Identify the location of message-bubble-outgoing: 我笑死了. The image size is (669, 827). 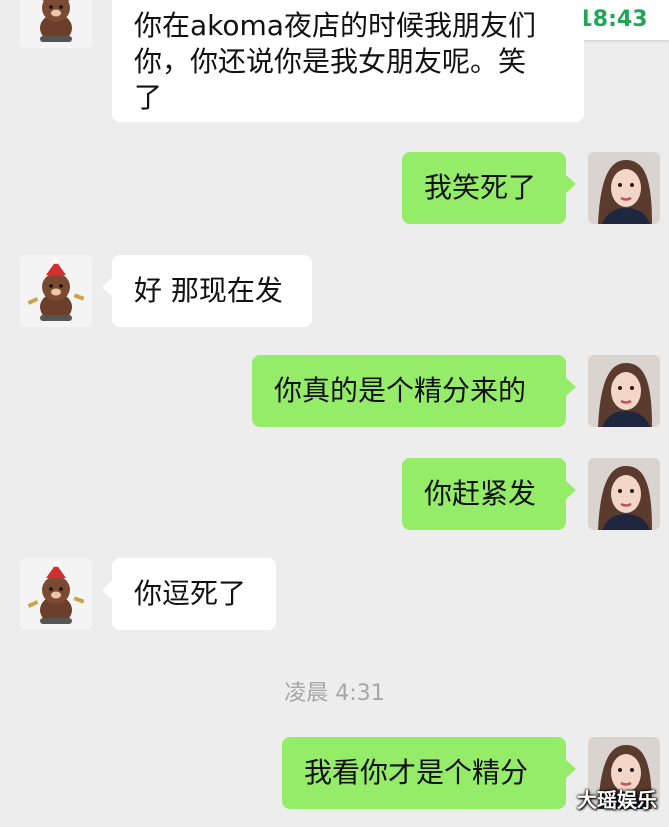
(489, 188).